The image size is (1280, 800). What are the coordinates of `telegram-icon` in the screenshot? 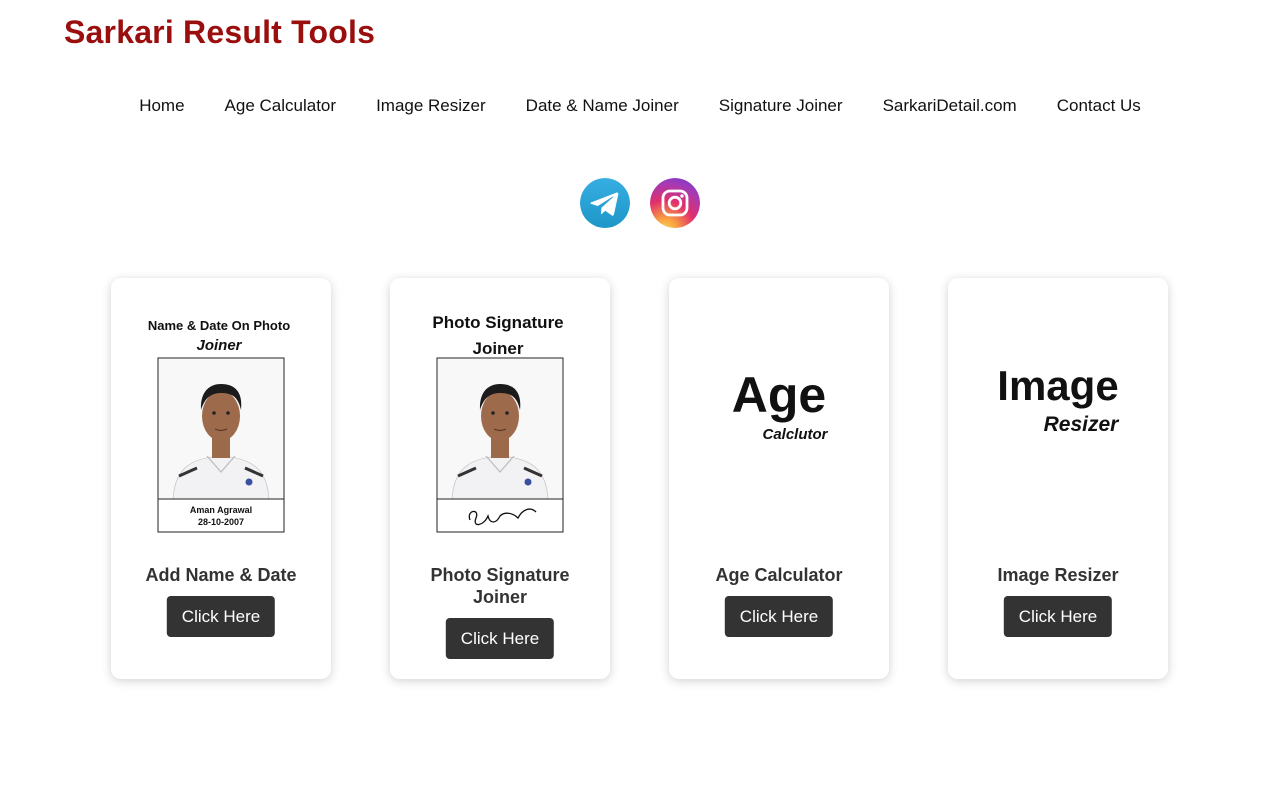 It's located at (605, 203).